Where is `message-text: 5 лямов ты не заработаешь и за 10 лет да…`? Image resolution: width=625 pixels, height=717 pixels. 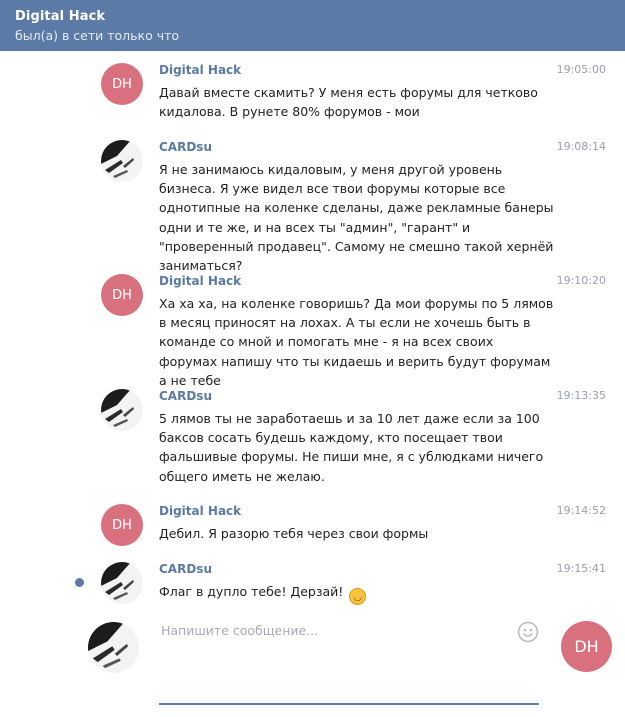
message-text: 5 лямов ты не заработаешь и за 10 лет да… is located at coordinates (351, 447).